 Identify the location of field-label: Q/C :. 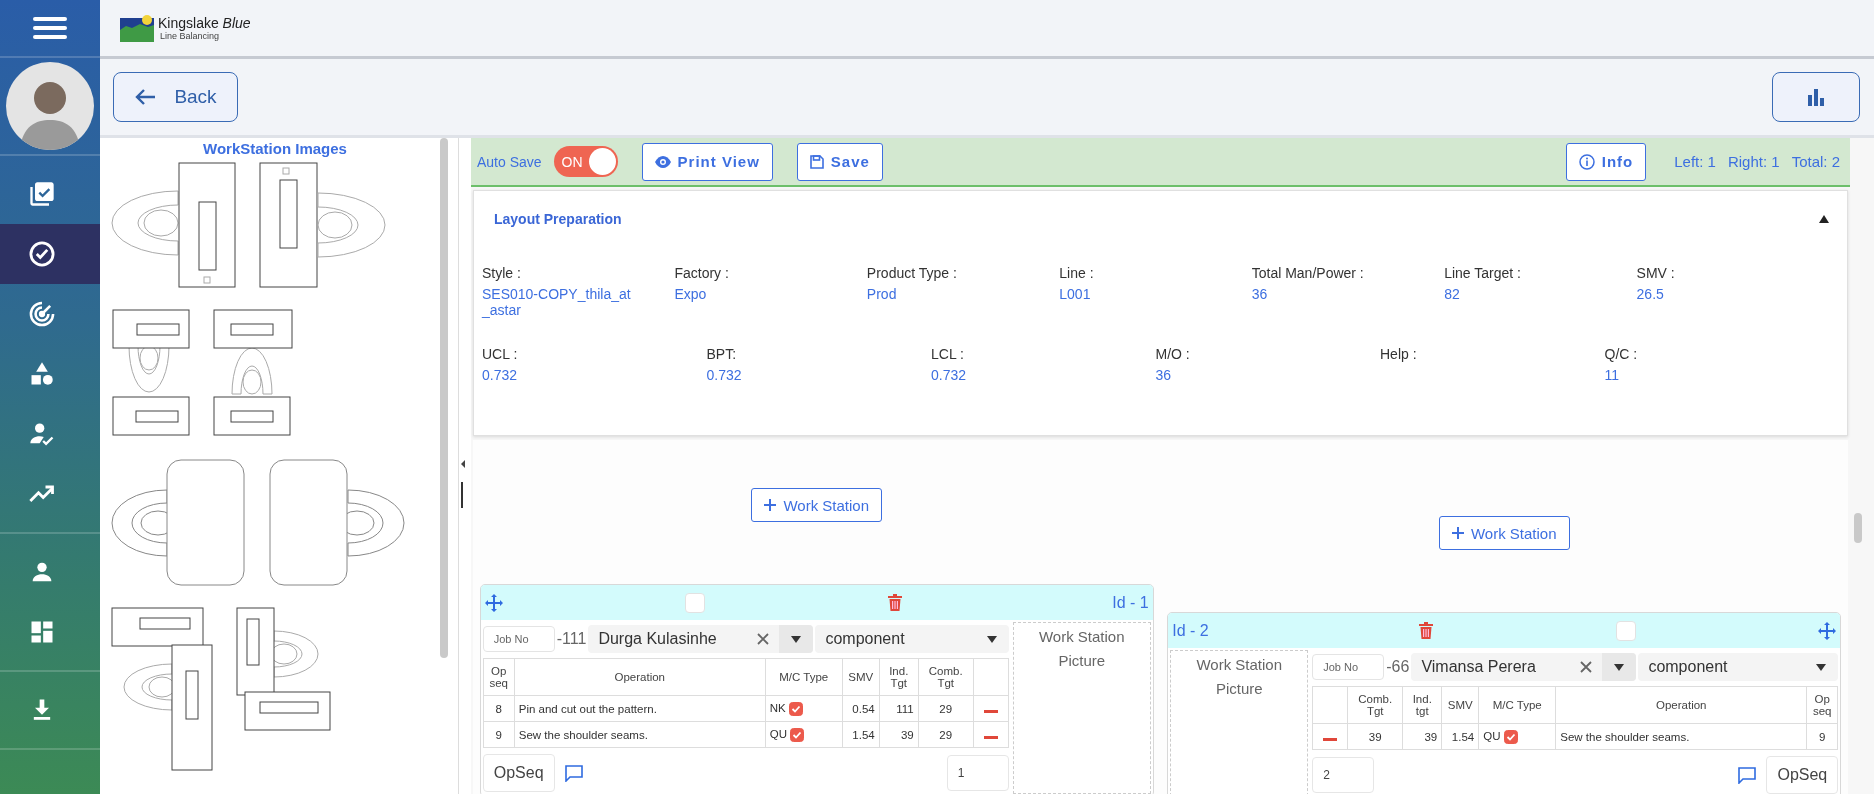
(1621, 354).